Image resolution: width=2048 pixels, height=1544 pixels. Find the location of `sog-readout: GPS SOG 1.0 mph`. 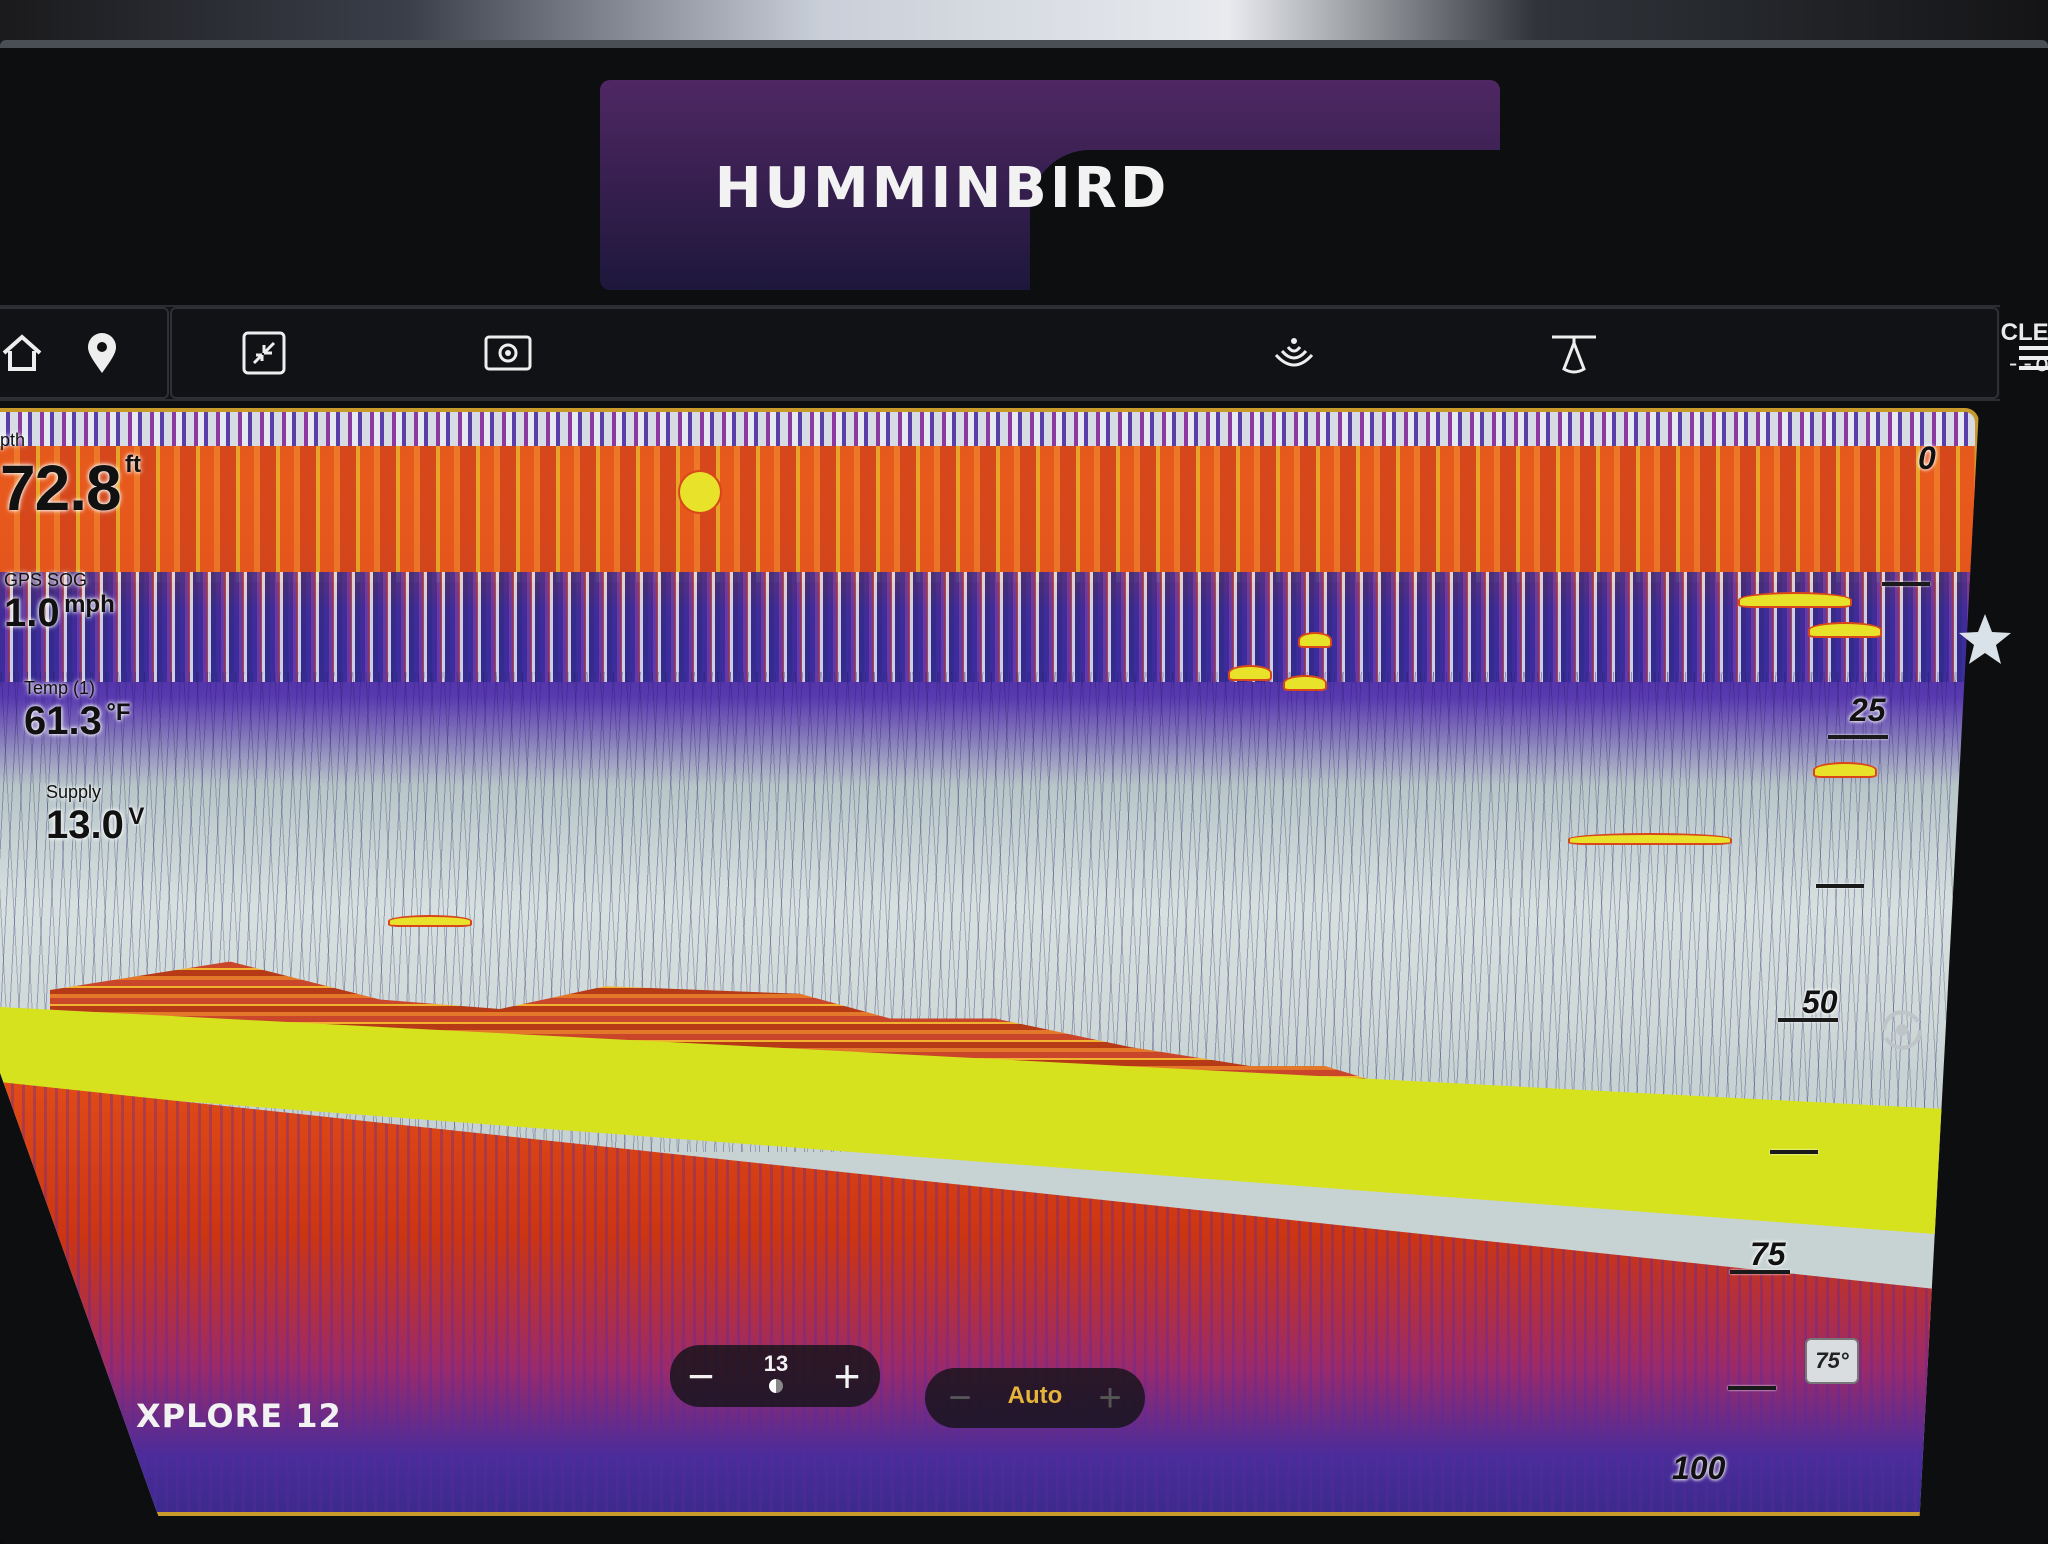

sog-readout: GPS SOG 1.0 mph is located at coordinates (59, 603).